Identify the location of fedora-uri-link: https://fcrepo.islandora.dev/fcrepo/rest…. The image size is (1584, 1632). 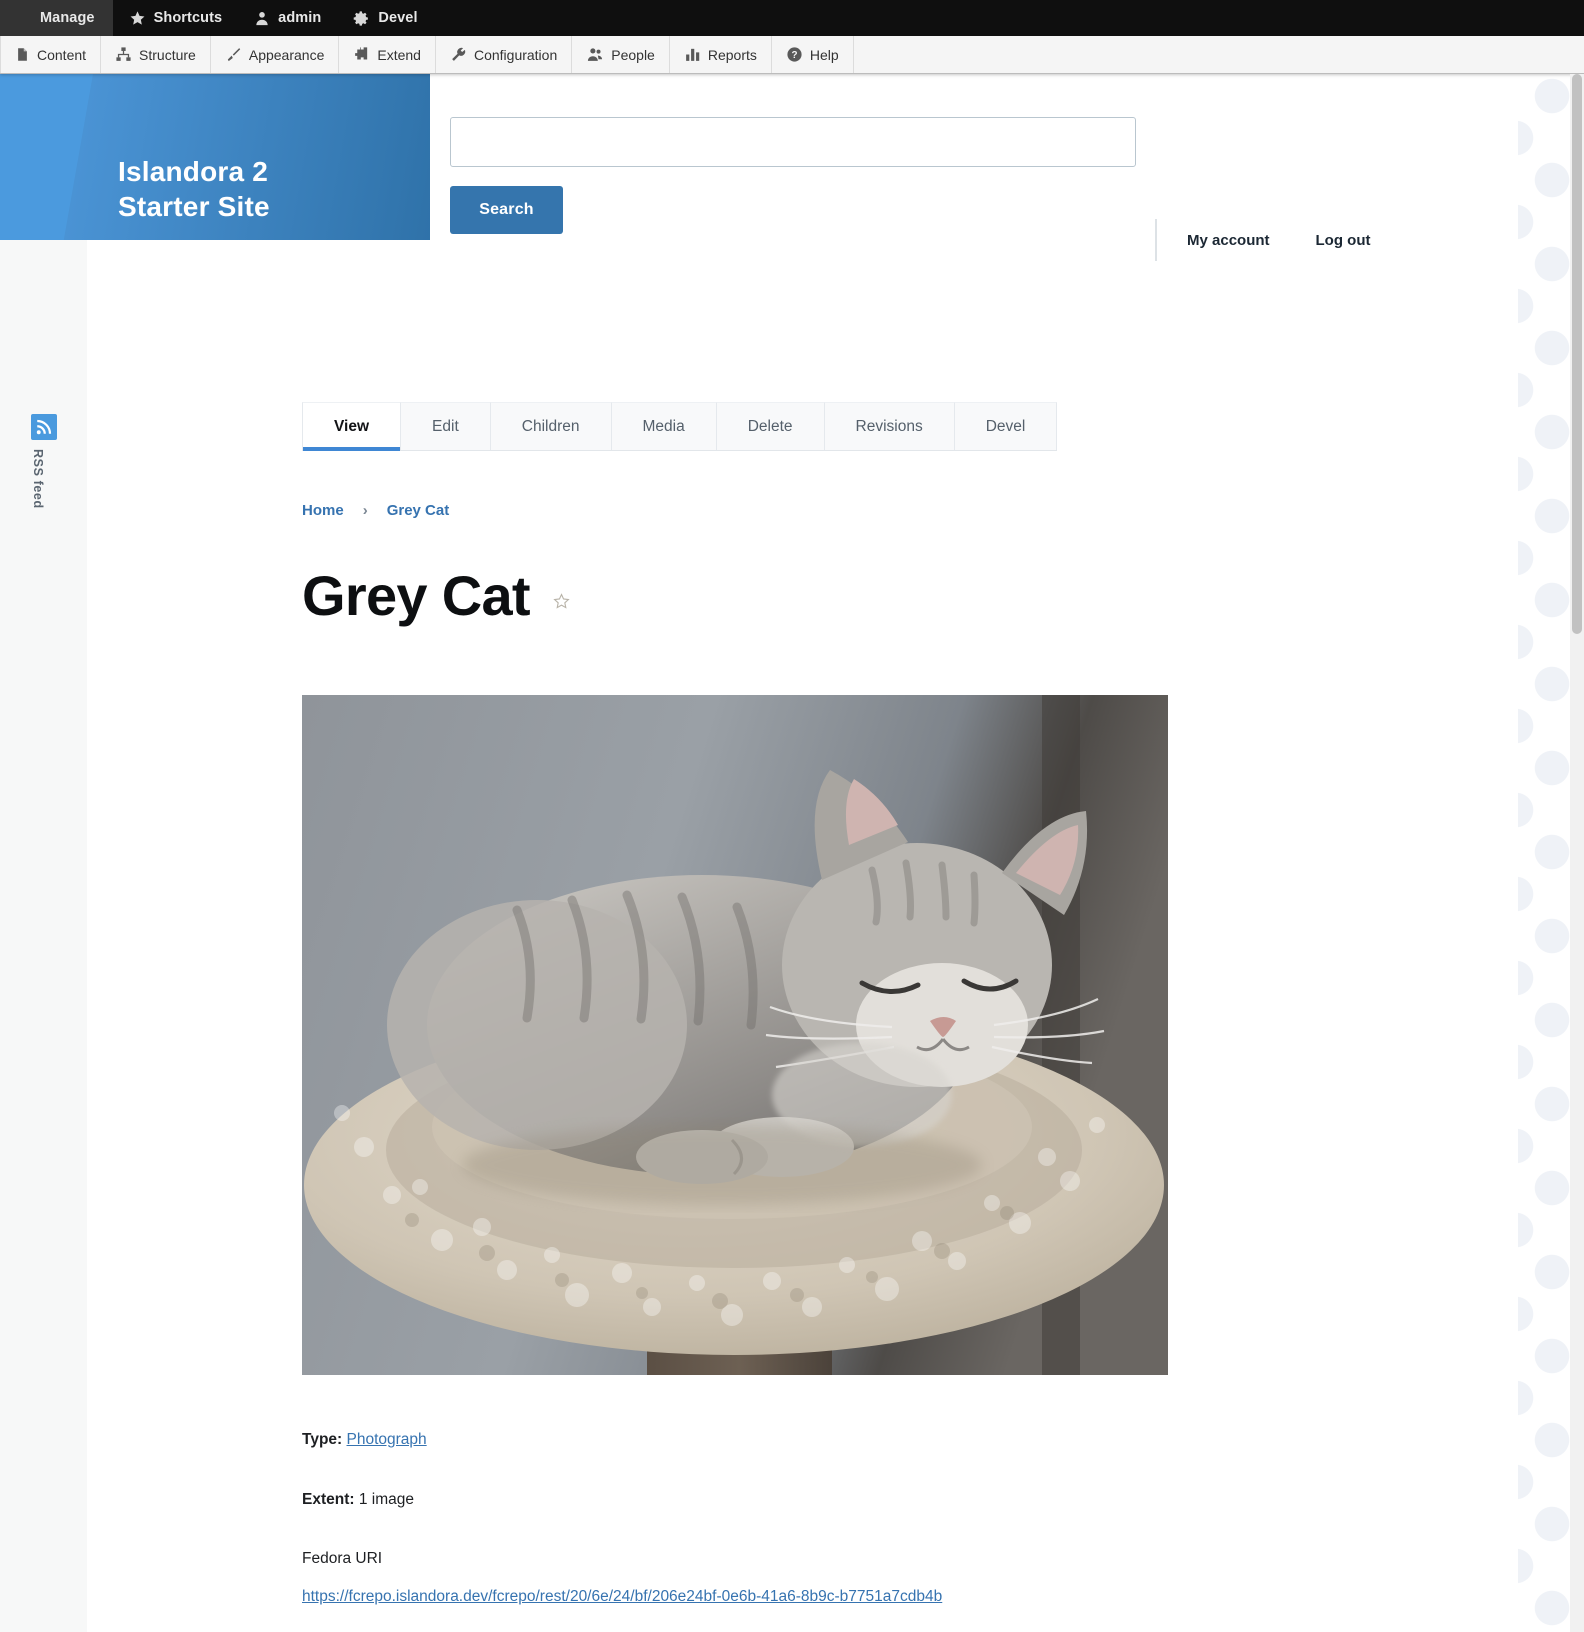
(622, 1596).